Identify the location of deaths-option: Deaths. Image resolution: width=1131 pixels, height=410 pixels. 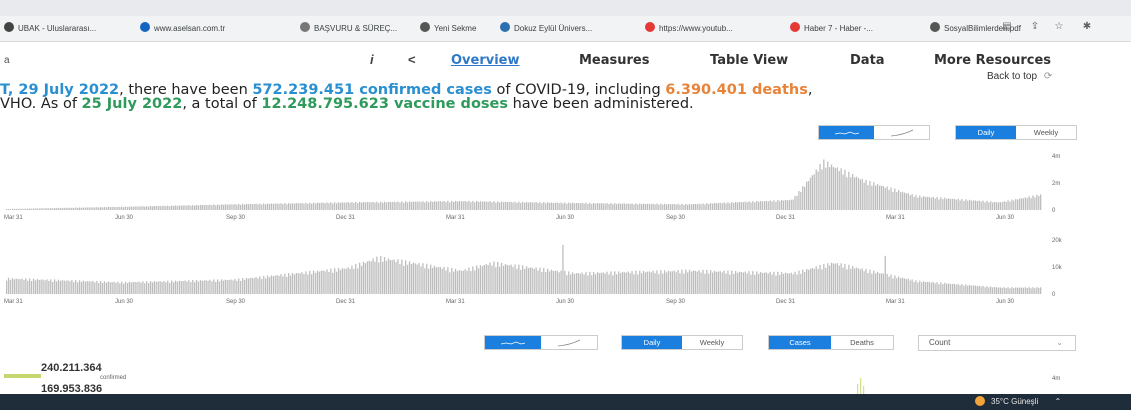
(862, 342).